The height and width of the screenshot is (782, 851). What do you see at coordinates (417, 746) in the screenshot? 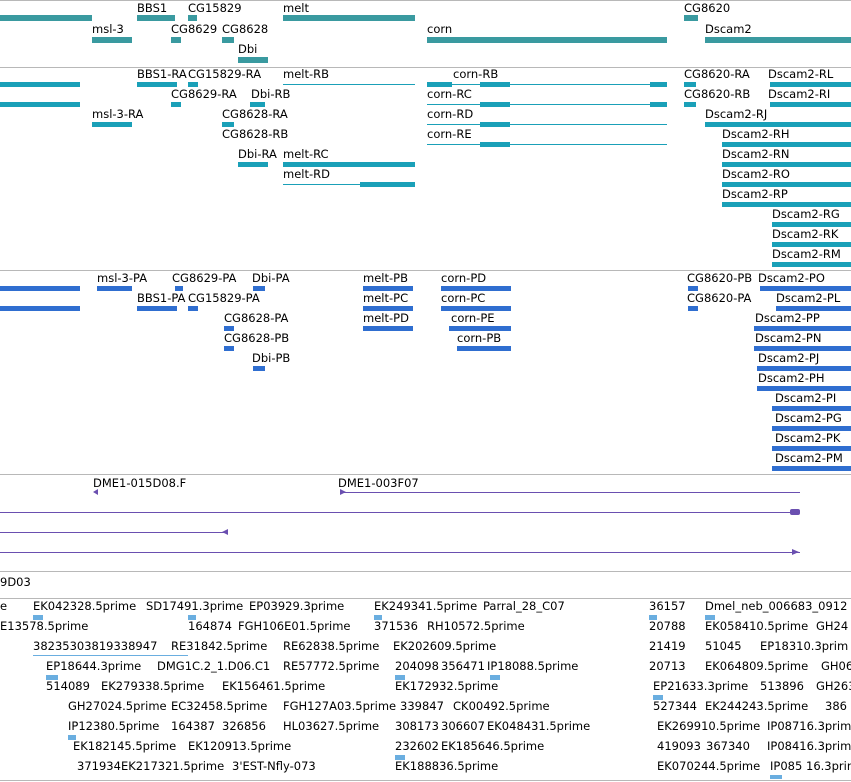
I see `est-label: 232602` at bounding box center [417, 746].